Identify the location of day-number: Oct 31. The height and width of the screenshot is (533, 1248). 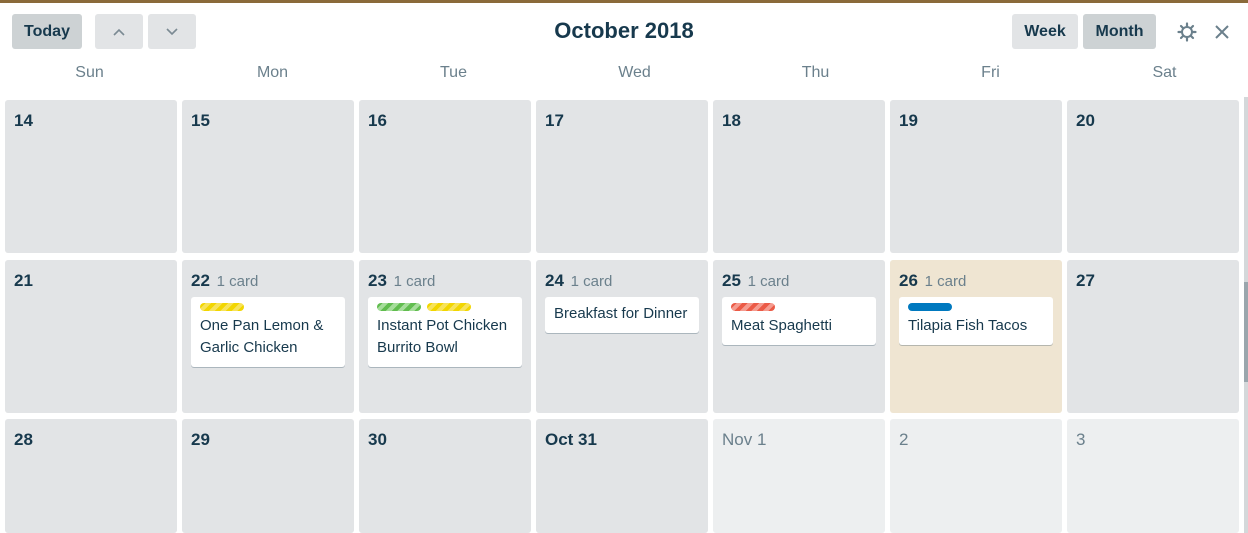
(571, 440).